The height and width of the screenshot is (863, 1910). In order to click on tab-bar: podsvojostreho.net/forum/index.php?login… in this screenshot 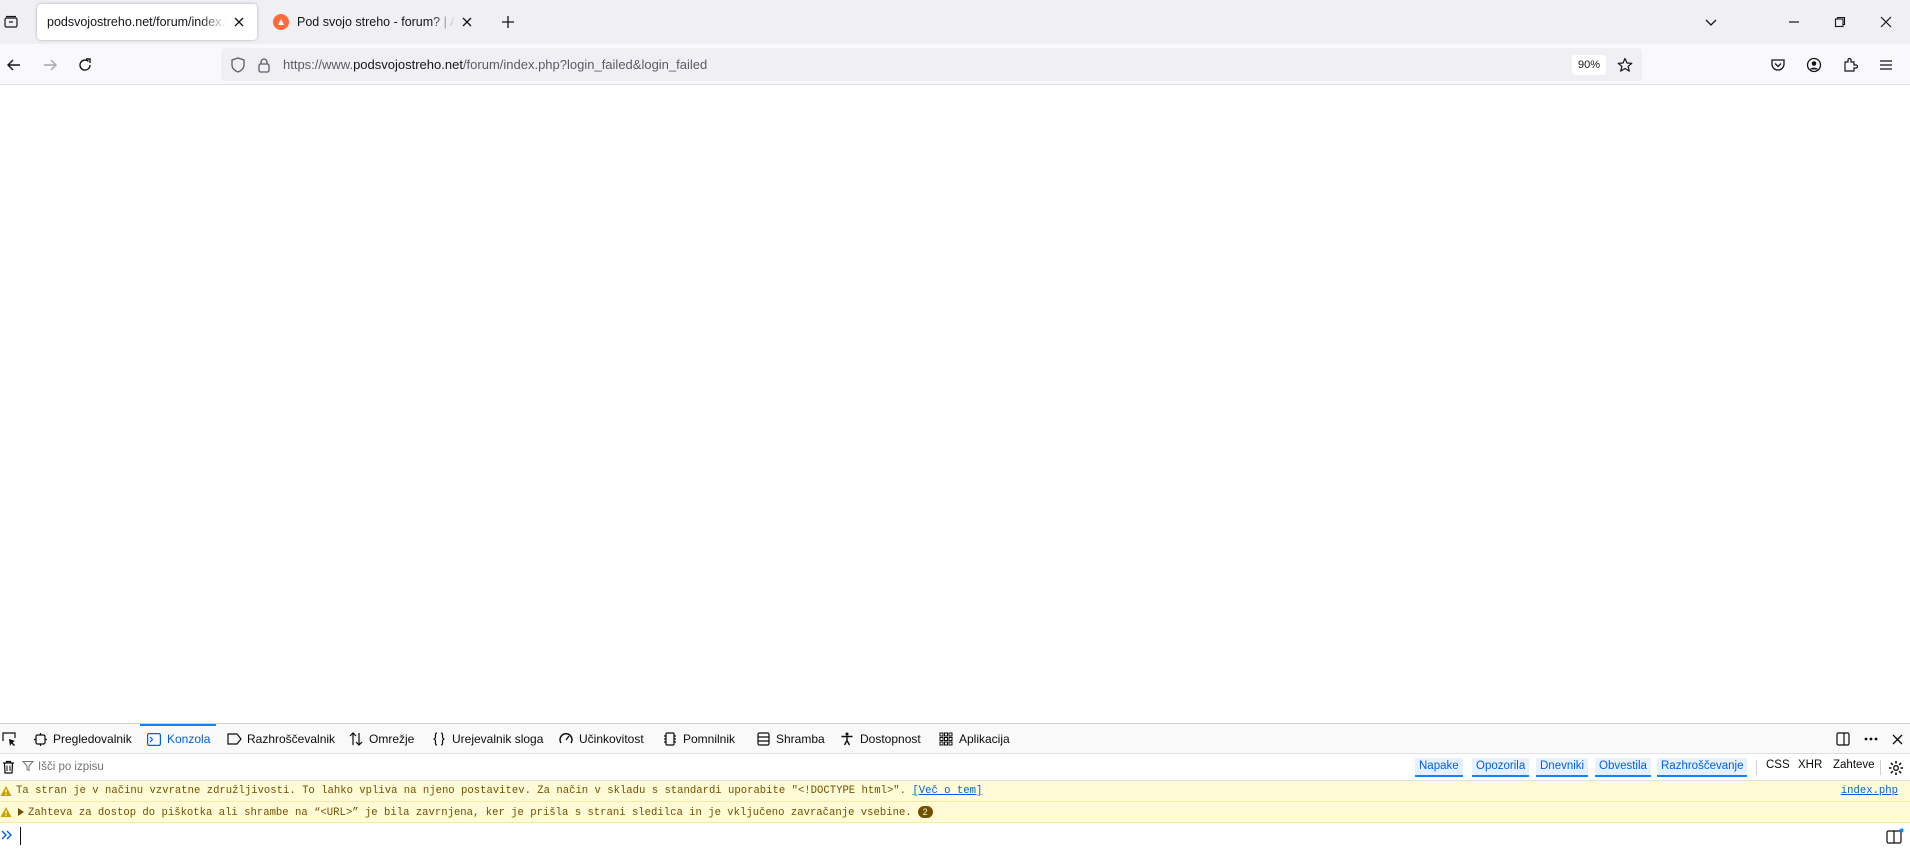, I will do `click(955, 22)`.